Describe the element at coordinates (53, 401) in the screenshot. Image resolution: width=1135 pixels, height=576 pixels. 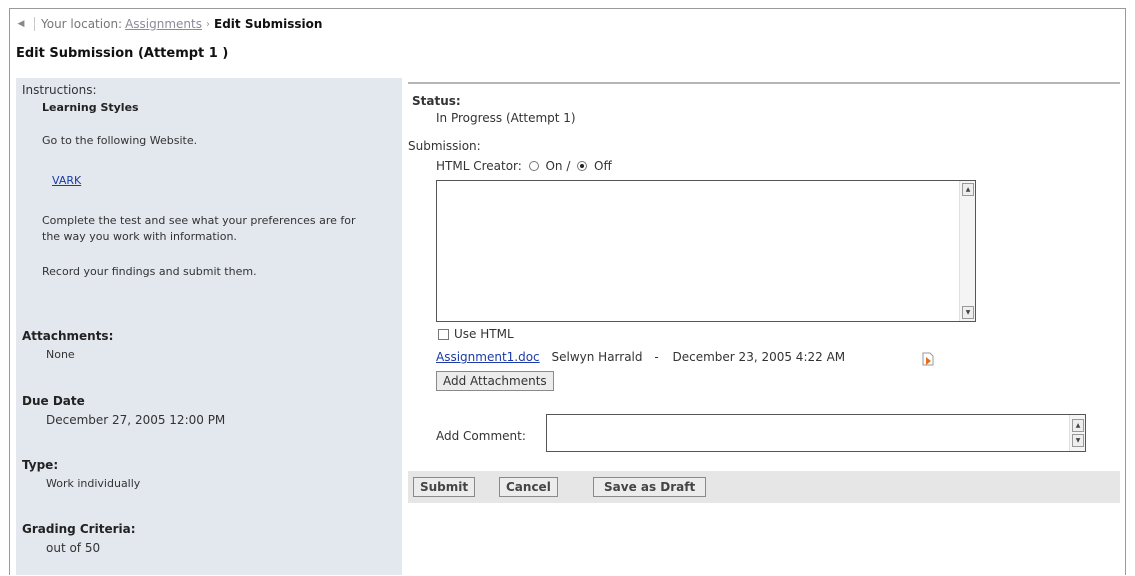
I see `due-date-label: Due Date` at that location.